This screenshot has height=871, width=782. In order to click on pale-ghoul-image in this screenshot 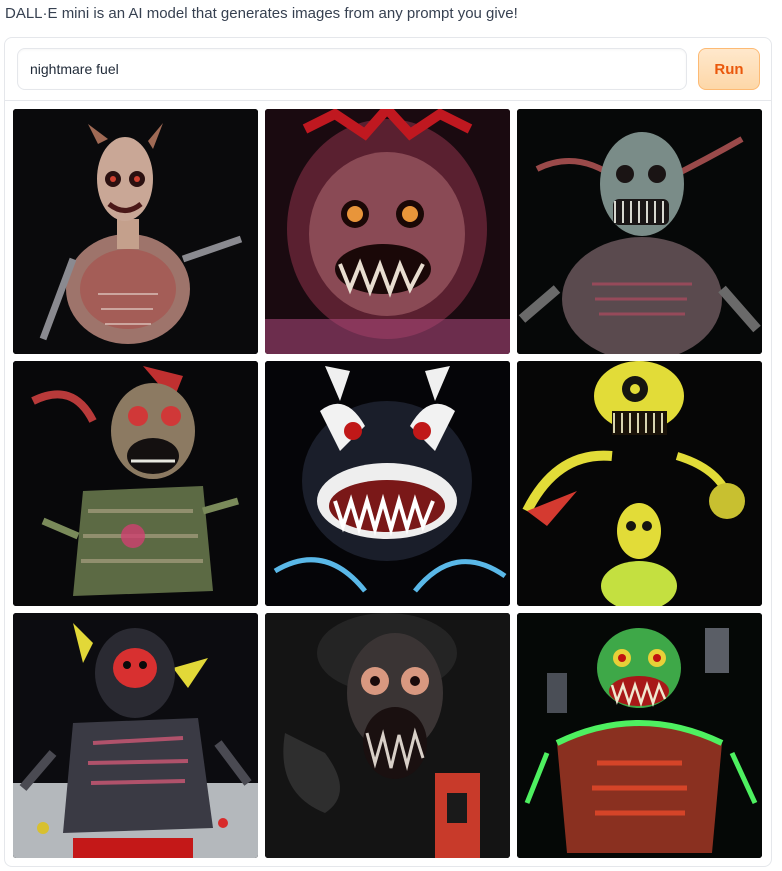, I will do `click(135, 231)`.